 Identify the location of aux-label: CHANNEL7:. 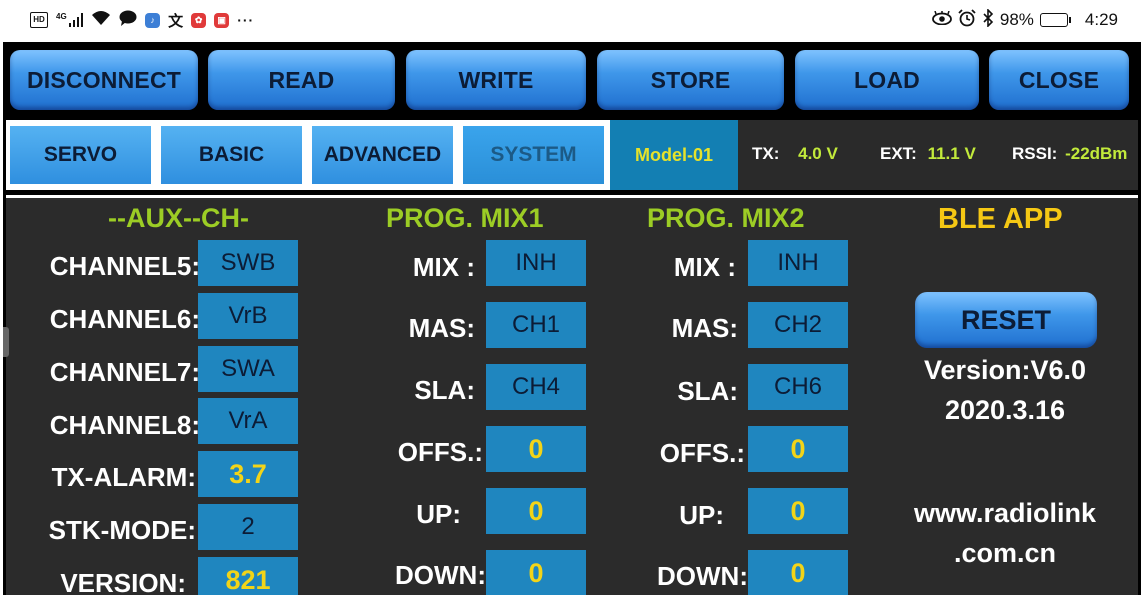
(124, 372).